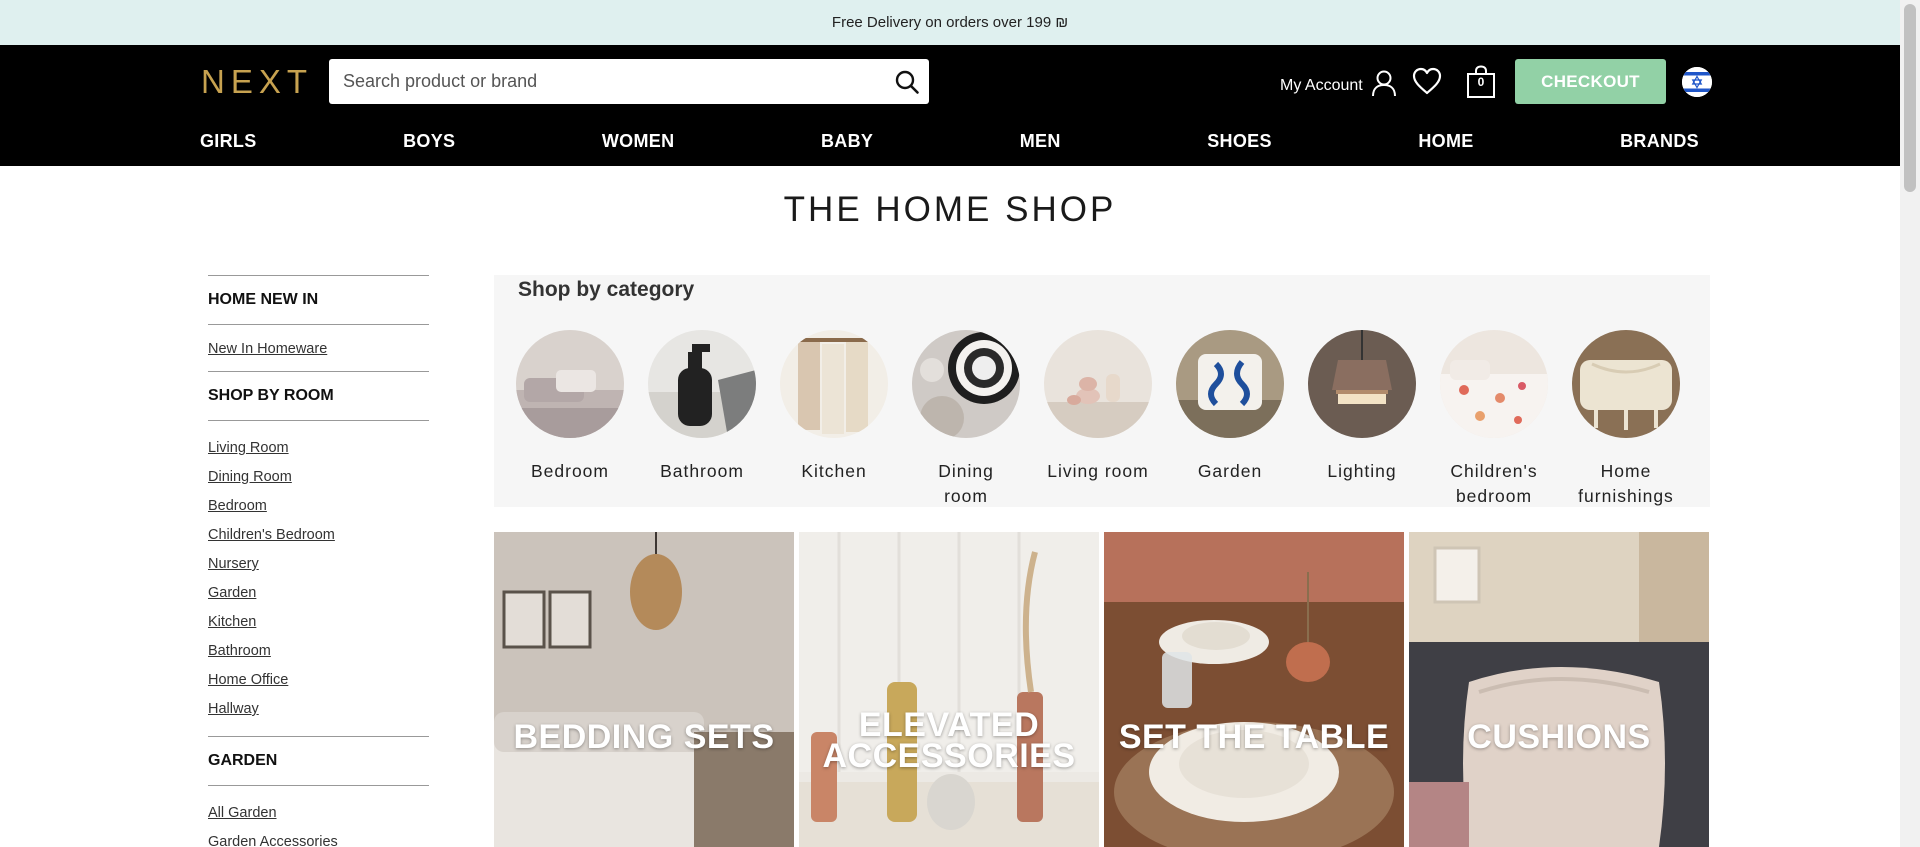 Image resolution: width=1920 pixels, height=847 pixels. Describe the element at coordinates (1239, 141) in the screenshot. I see `nav-shoes: SHOES` at that location.